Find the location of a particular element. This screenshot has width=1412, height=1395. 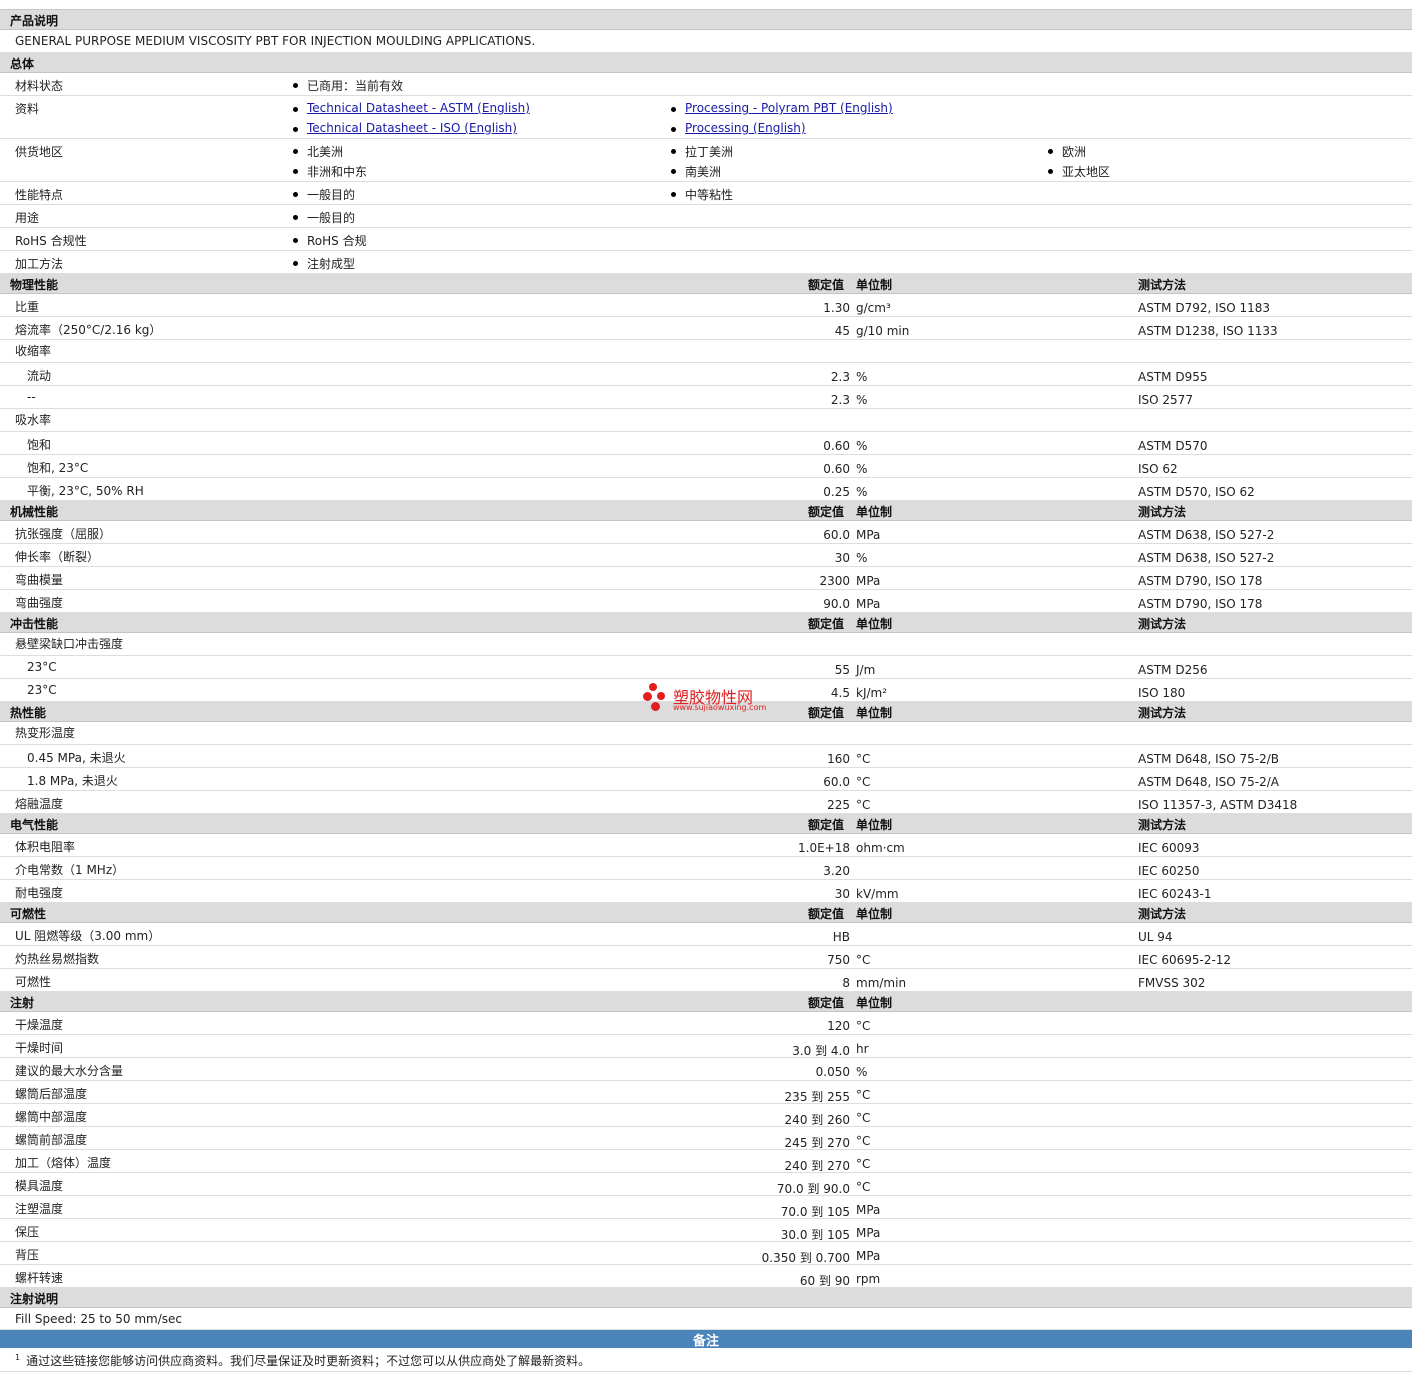

property-label: 螺筒中部温度 is located at coordinates (51, 1117).